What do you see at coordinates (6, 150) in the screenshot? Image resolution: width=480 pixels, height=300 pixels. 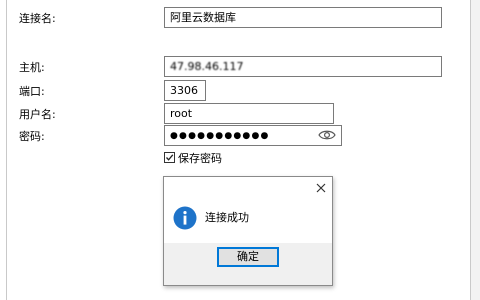 I see `window-left-border` at bounding box center [6, 150].